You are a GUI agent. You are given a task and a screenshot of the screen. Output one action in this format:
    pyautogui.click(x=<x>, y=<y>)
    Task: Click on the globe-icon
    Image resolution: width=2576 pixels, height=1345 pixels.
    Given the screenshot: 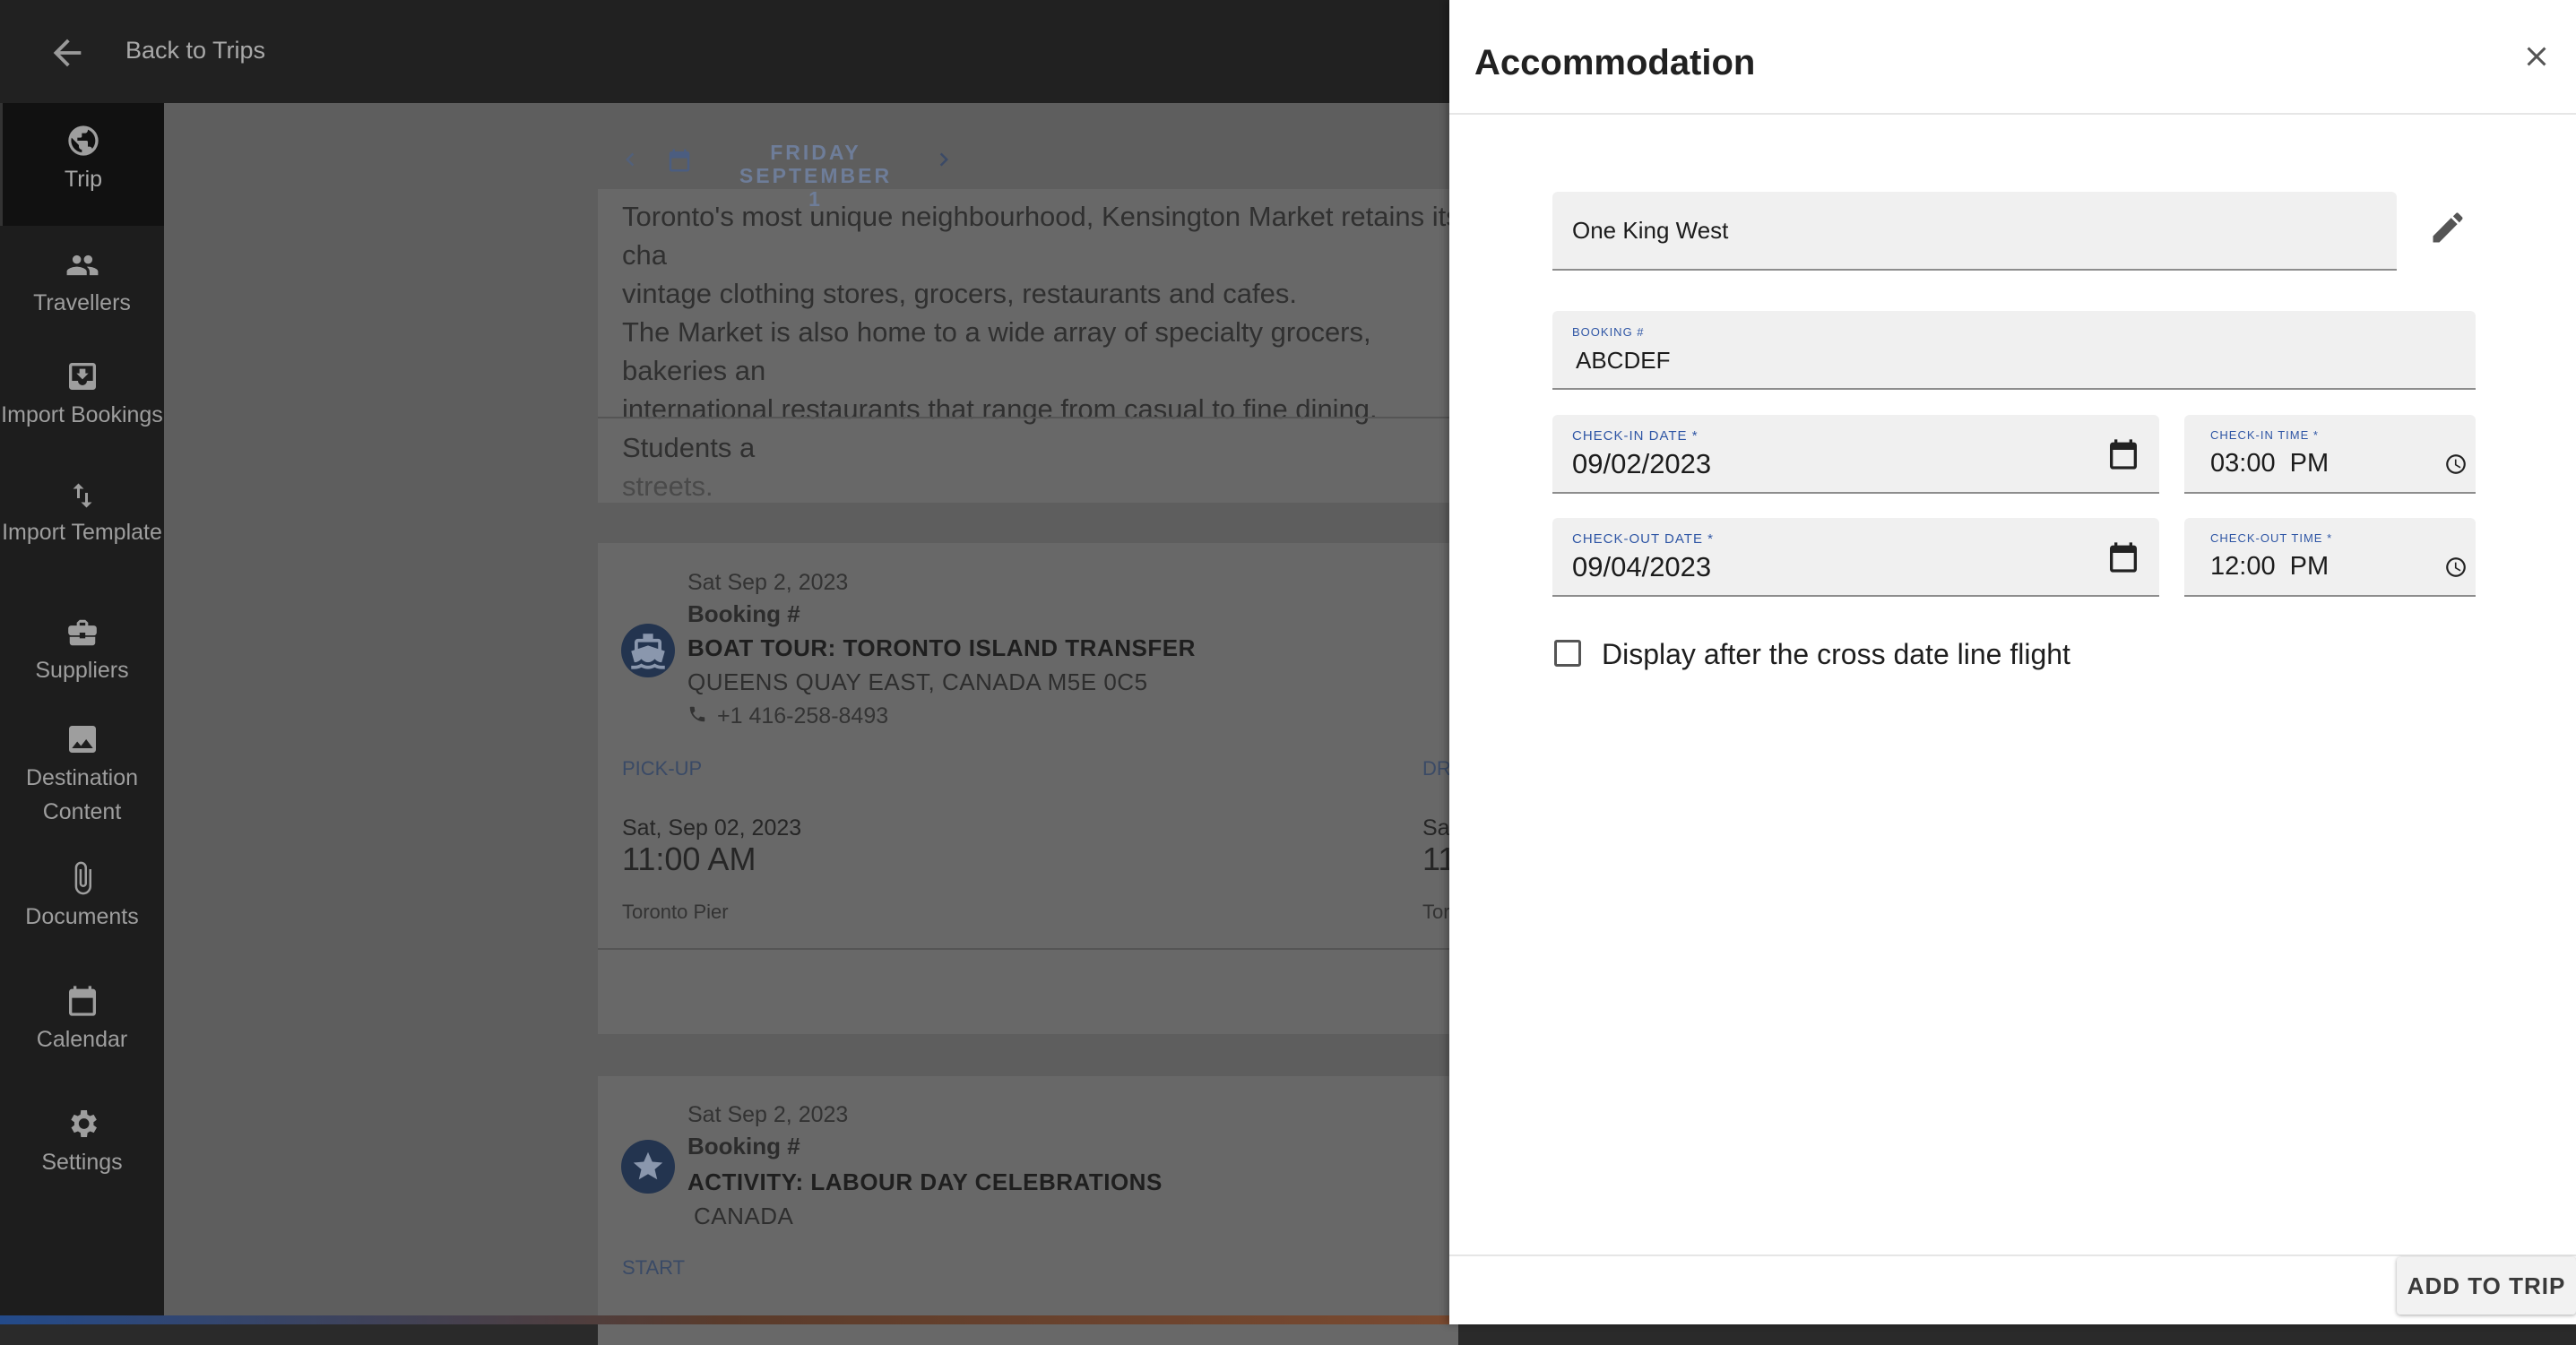 What is the action you would take?
    pyautogui.click(x=83, y=140)
    